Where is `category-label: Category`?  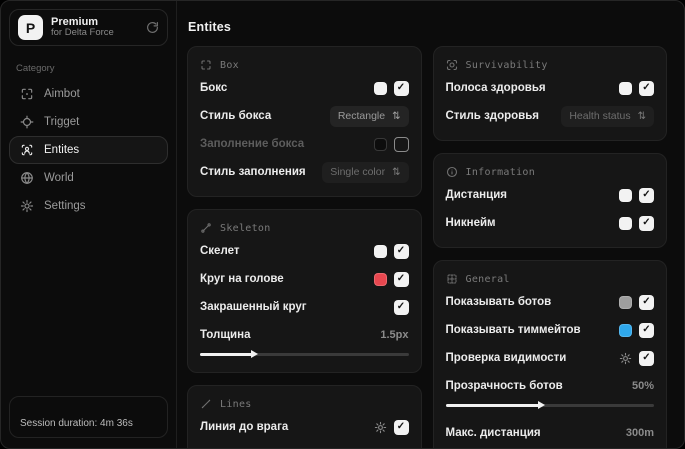
category-label: Category is located at coordinates (35, 68).